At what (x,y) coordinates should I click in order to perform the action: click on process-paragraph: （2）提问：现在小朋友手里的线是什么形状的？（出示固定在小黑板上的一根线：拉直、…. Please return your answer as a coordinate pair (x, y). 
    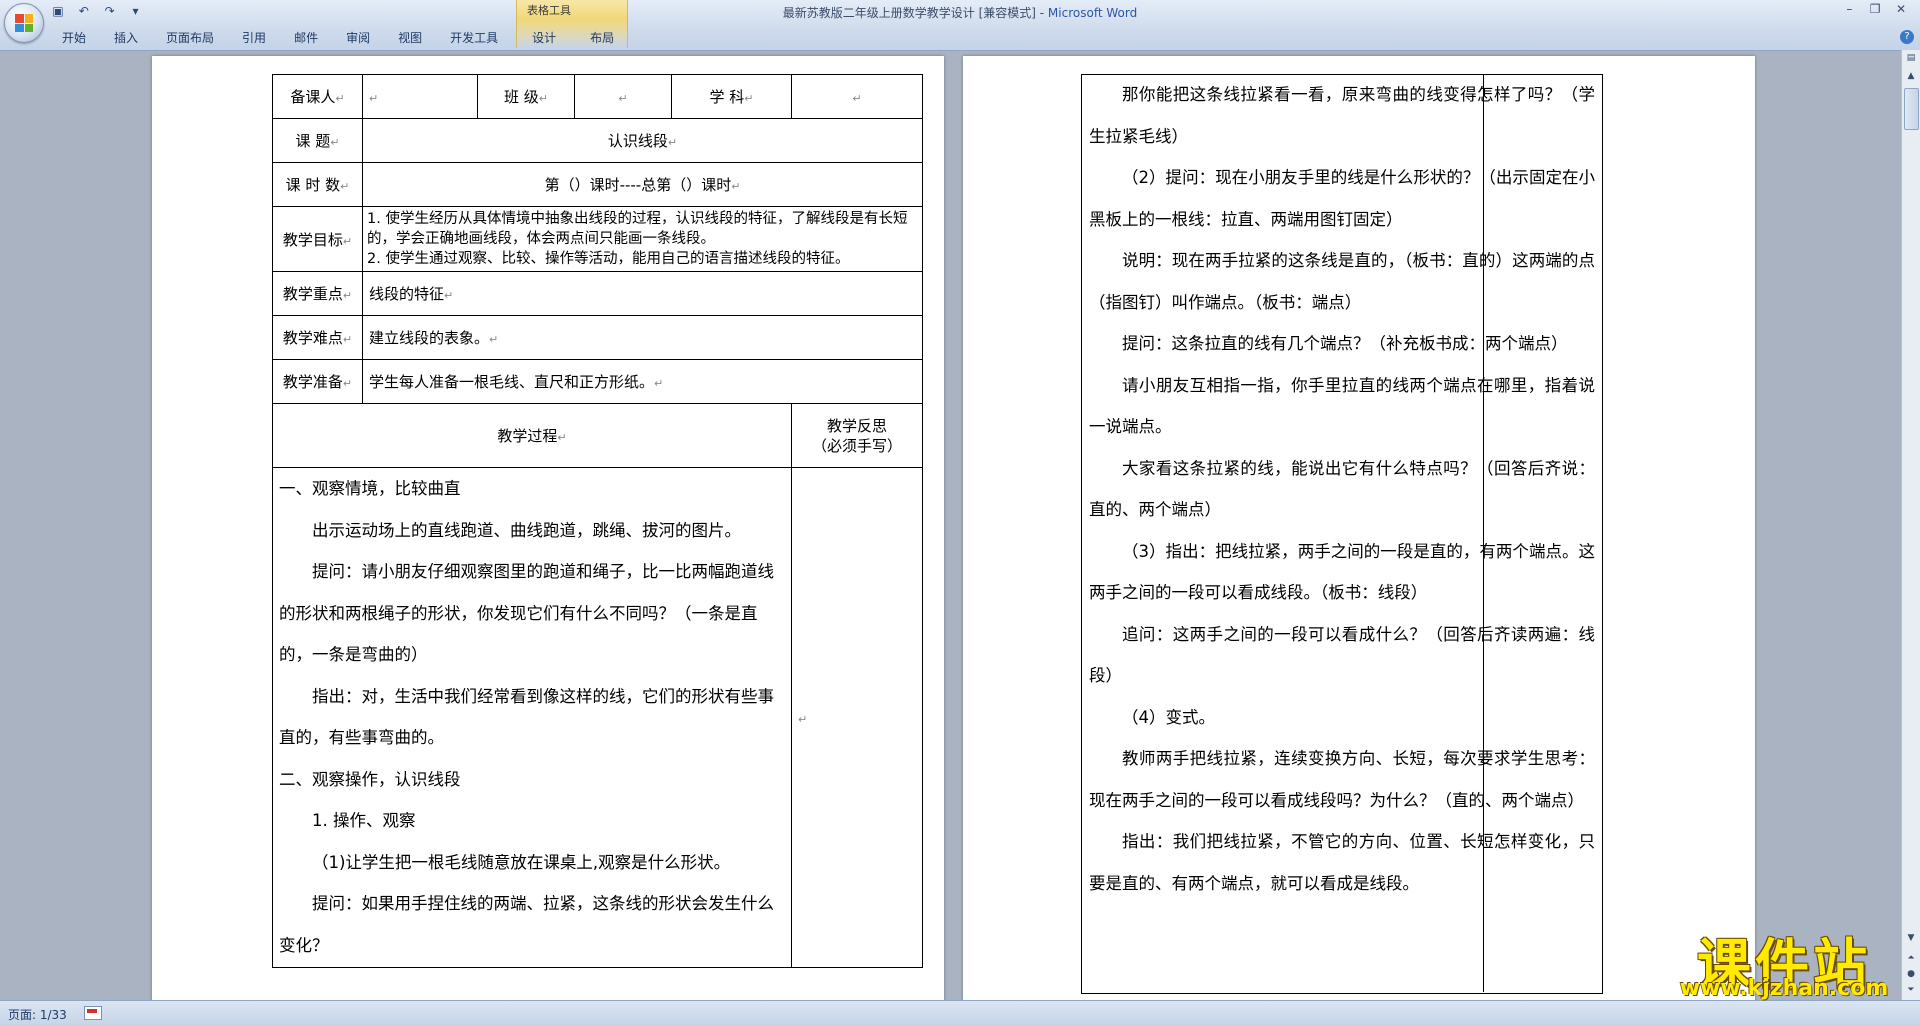
    Looking at the image, I should click on (1342, 198).